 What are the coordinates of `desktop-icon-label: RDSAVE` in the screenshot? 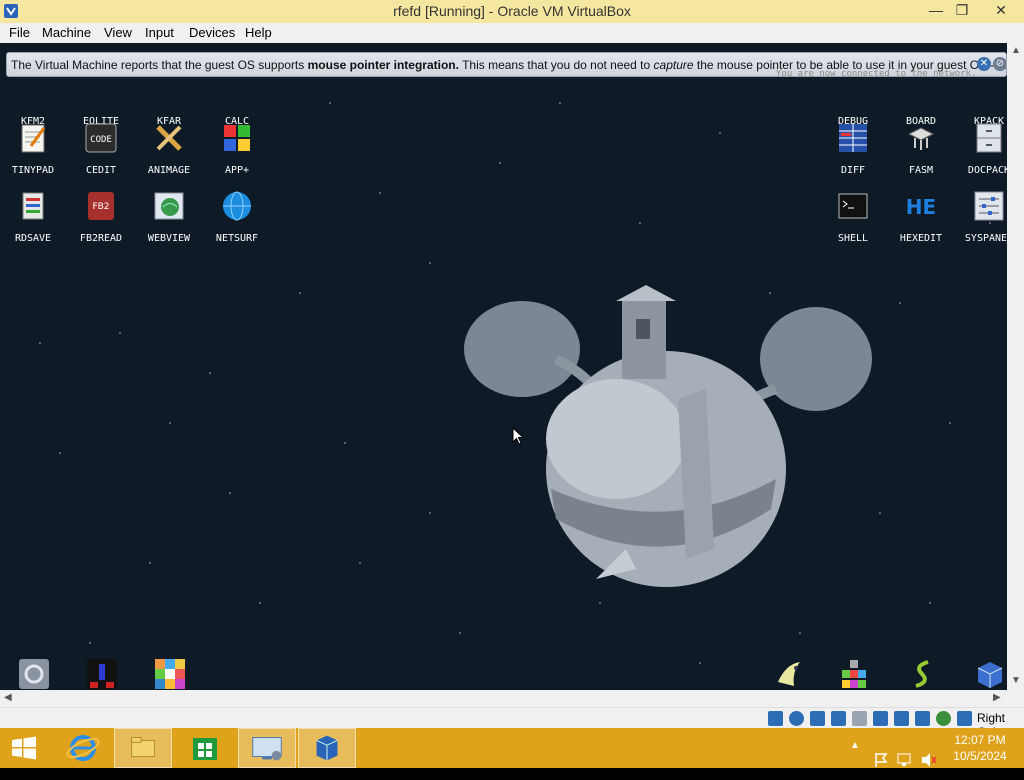 It's located at (33, 238).